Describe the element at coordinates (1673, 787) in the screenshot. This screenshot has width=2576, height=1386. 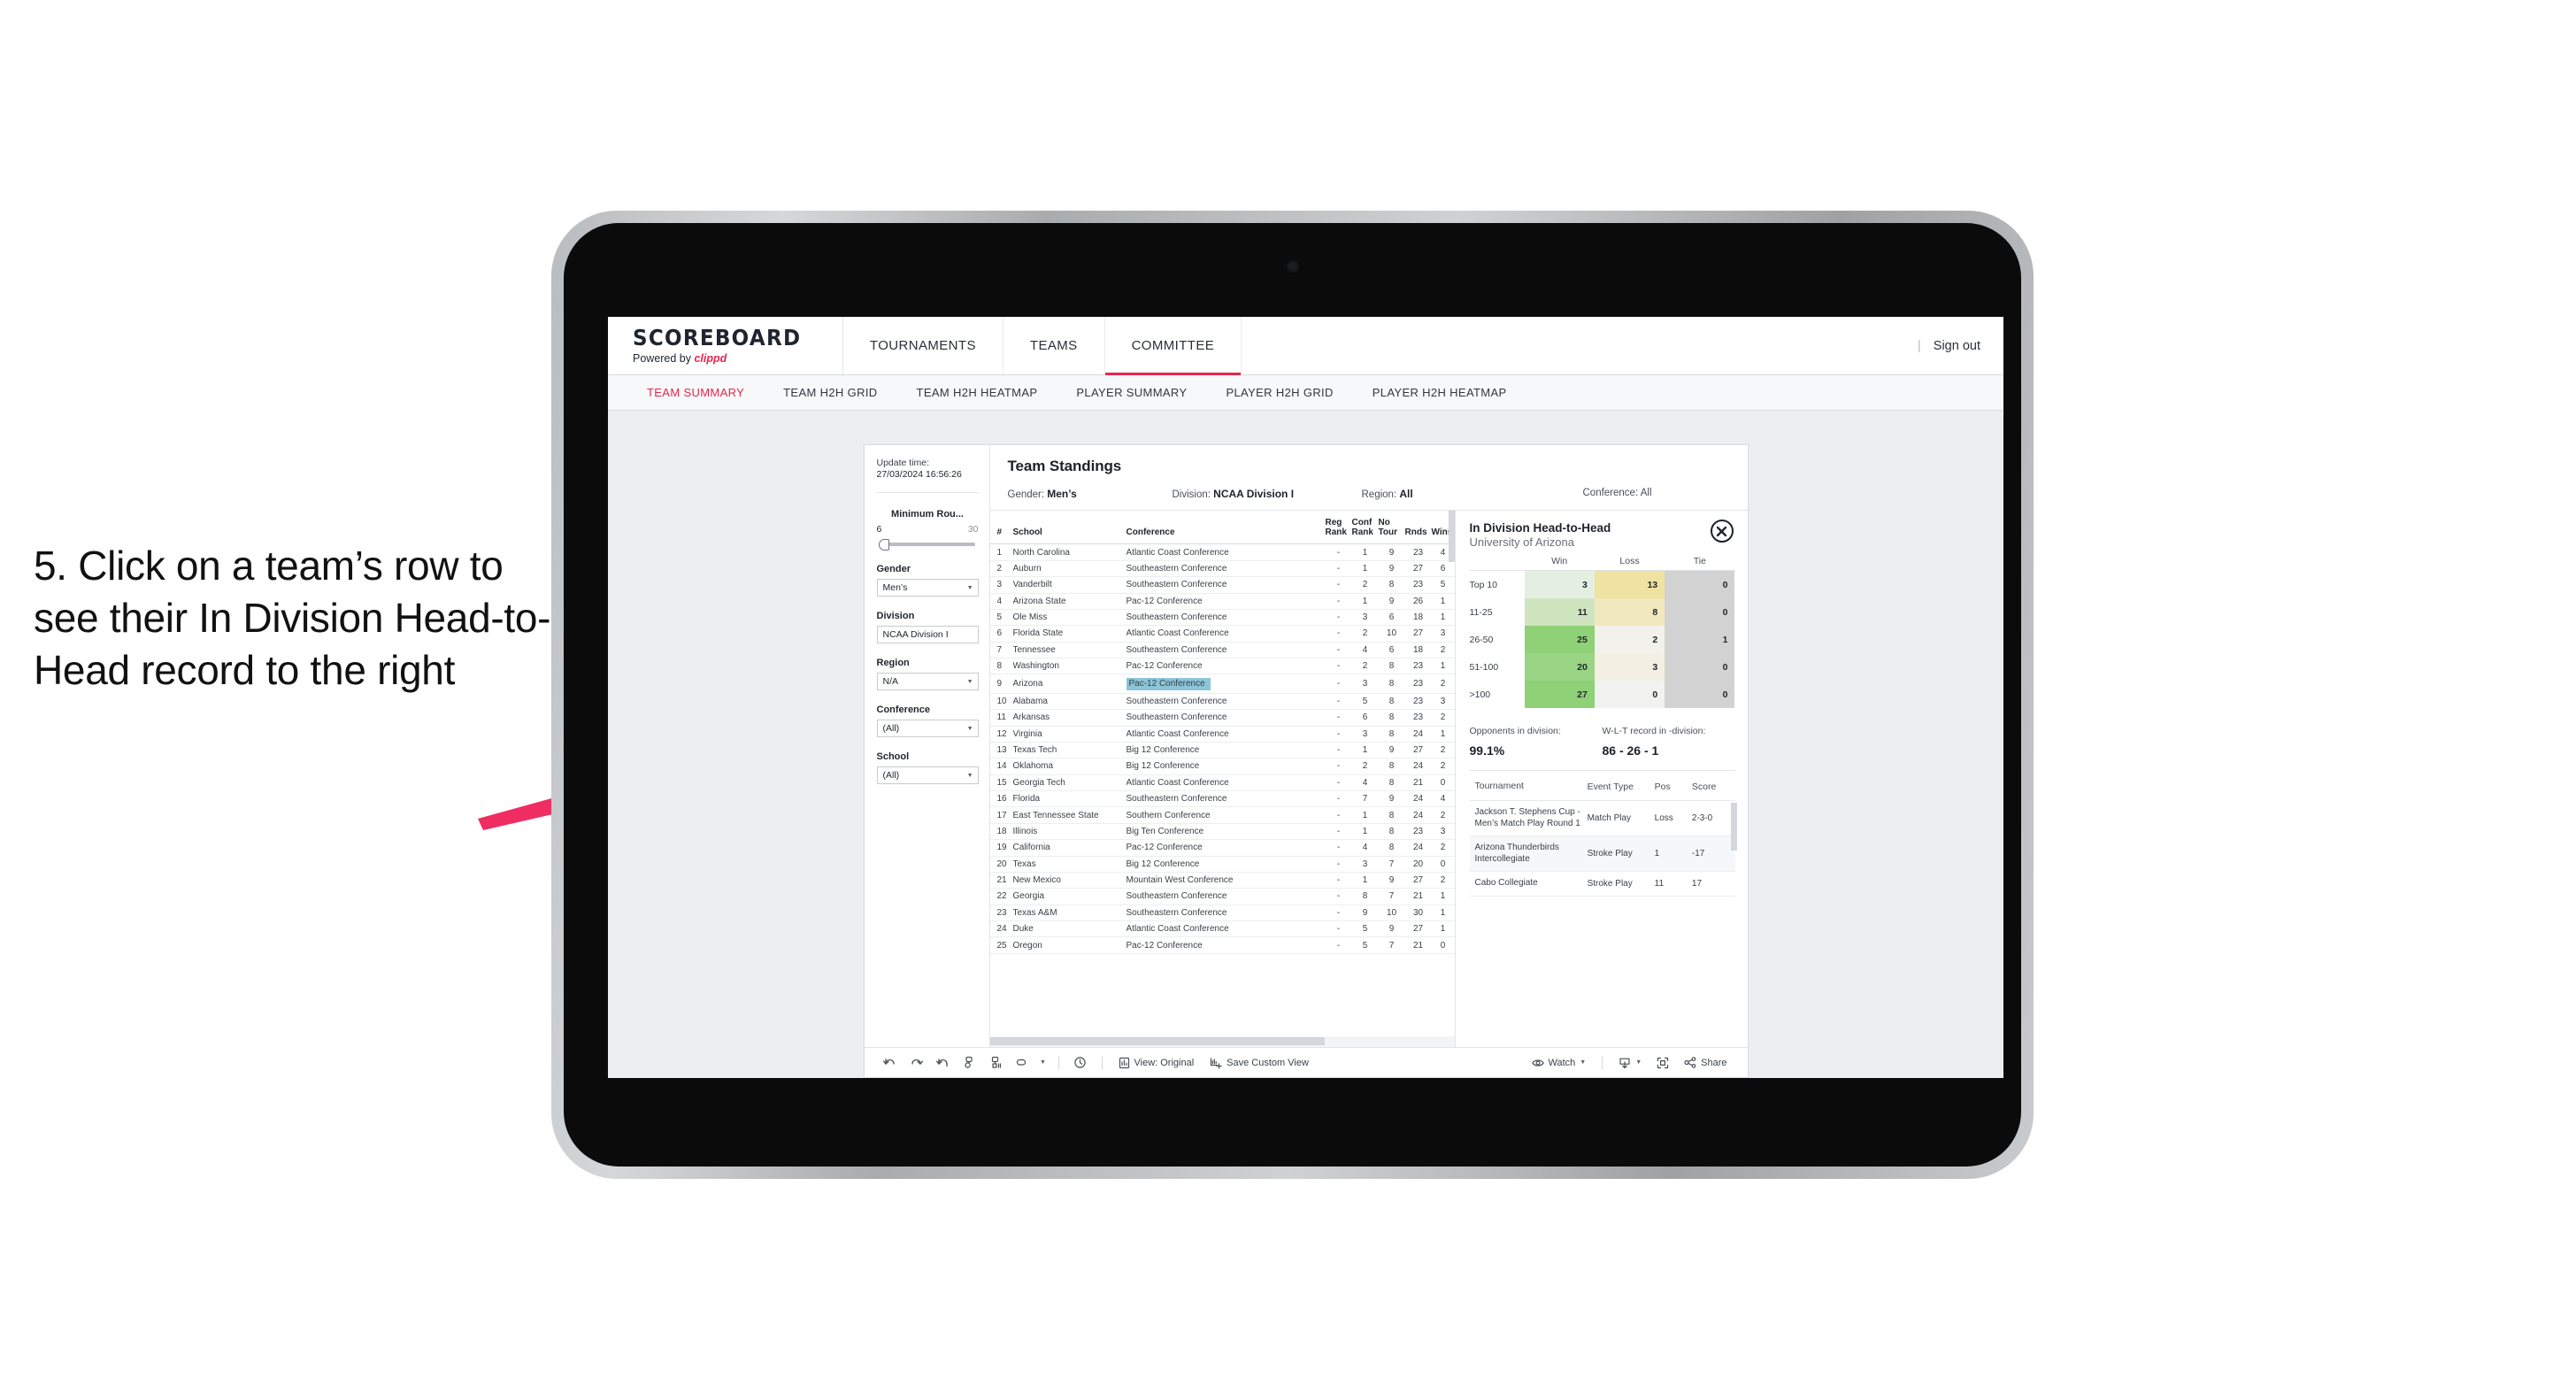
I see `col-pos: Pos` at that location.